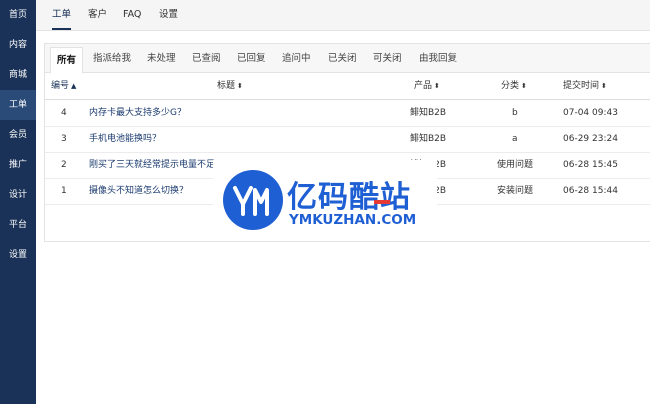 The image size is (650, 404). What do you see at coordinates (64, 165) in the screenshot?
I see `cell-id: 2` at bounding box center [64, 165].